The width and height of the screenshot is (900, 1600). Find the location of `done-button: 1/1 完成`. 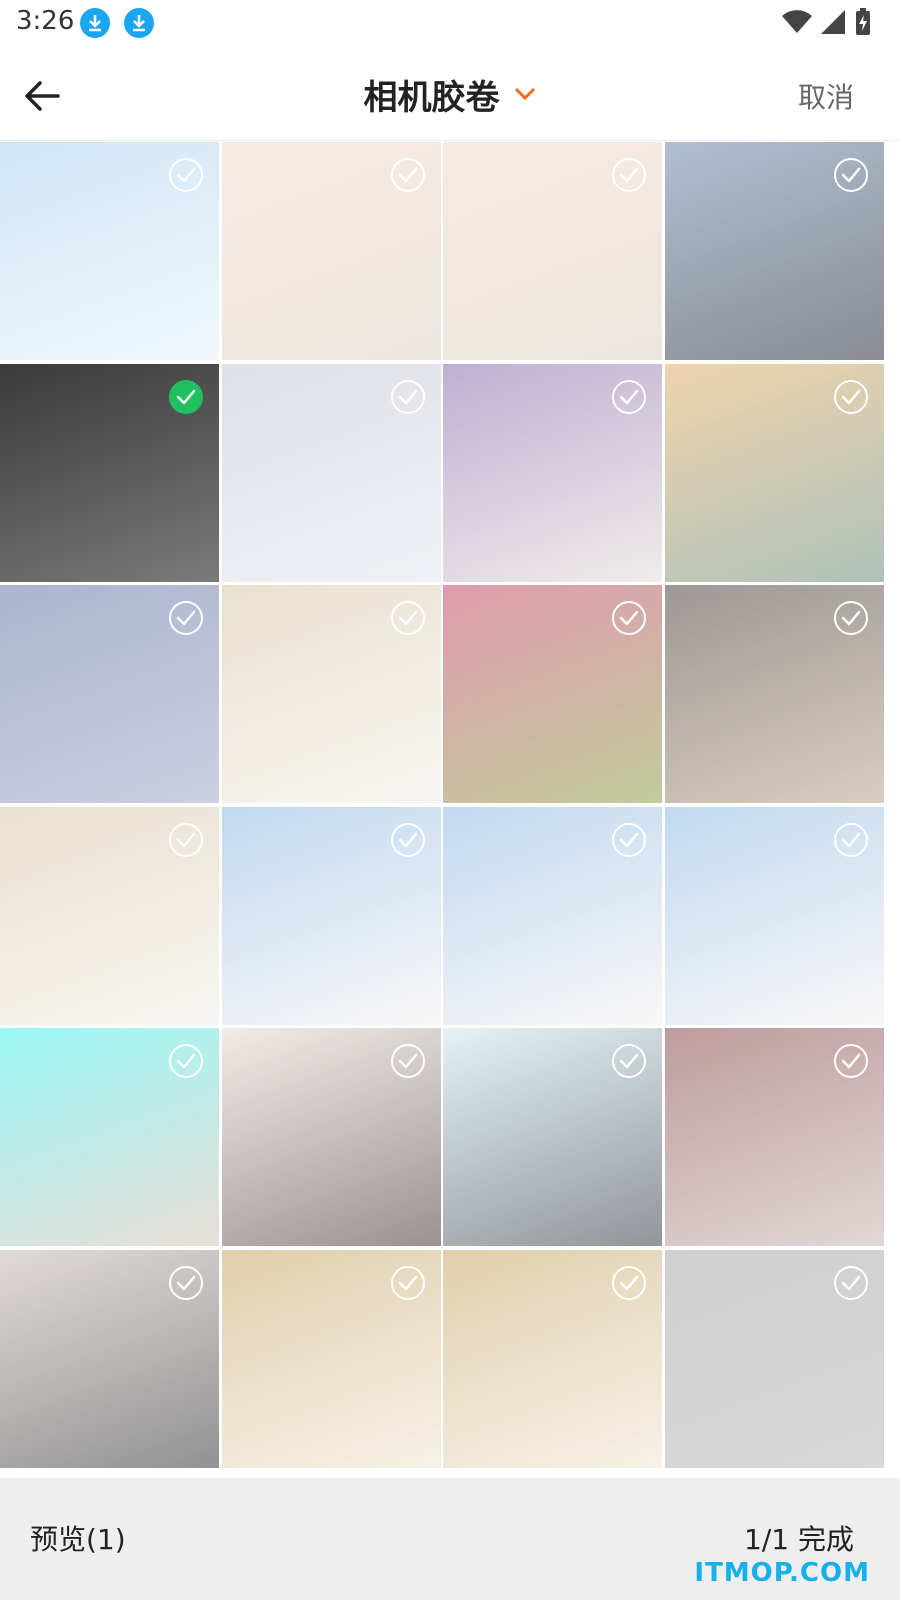

done-button: 1/1 完成 is located at coordinates (799, 1538).